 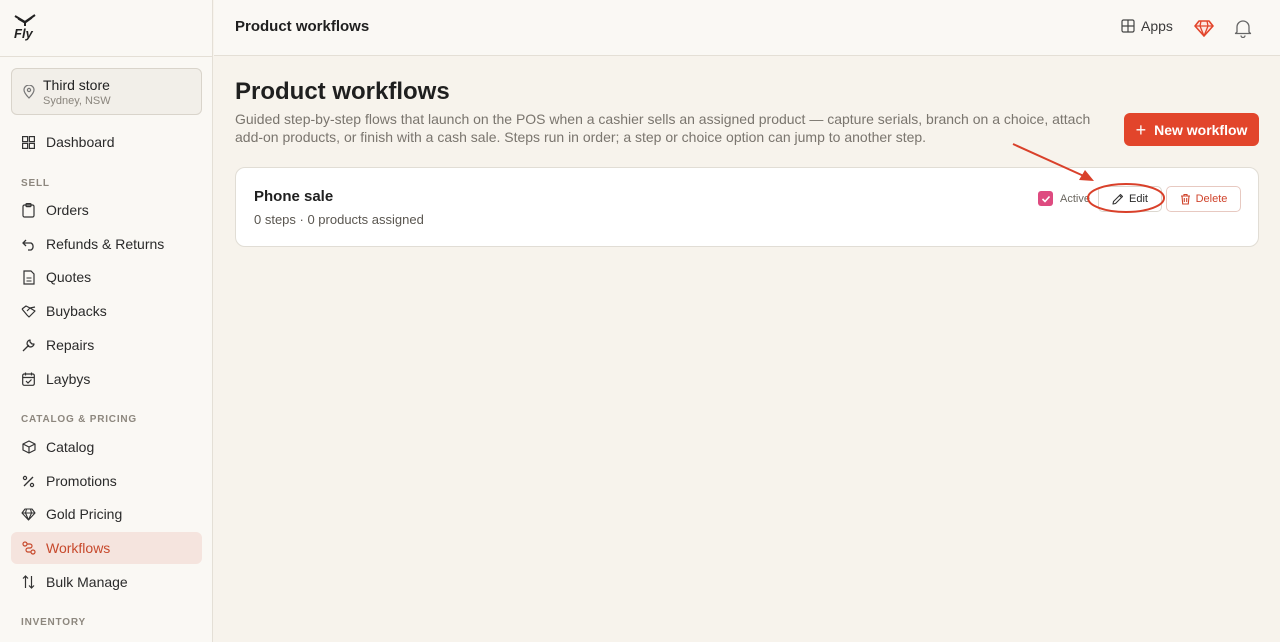 What do you see at coordinates (35, 183) in the screenshot?
I see `section-sell: SELL` at bounding box center [35, 183].